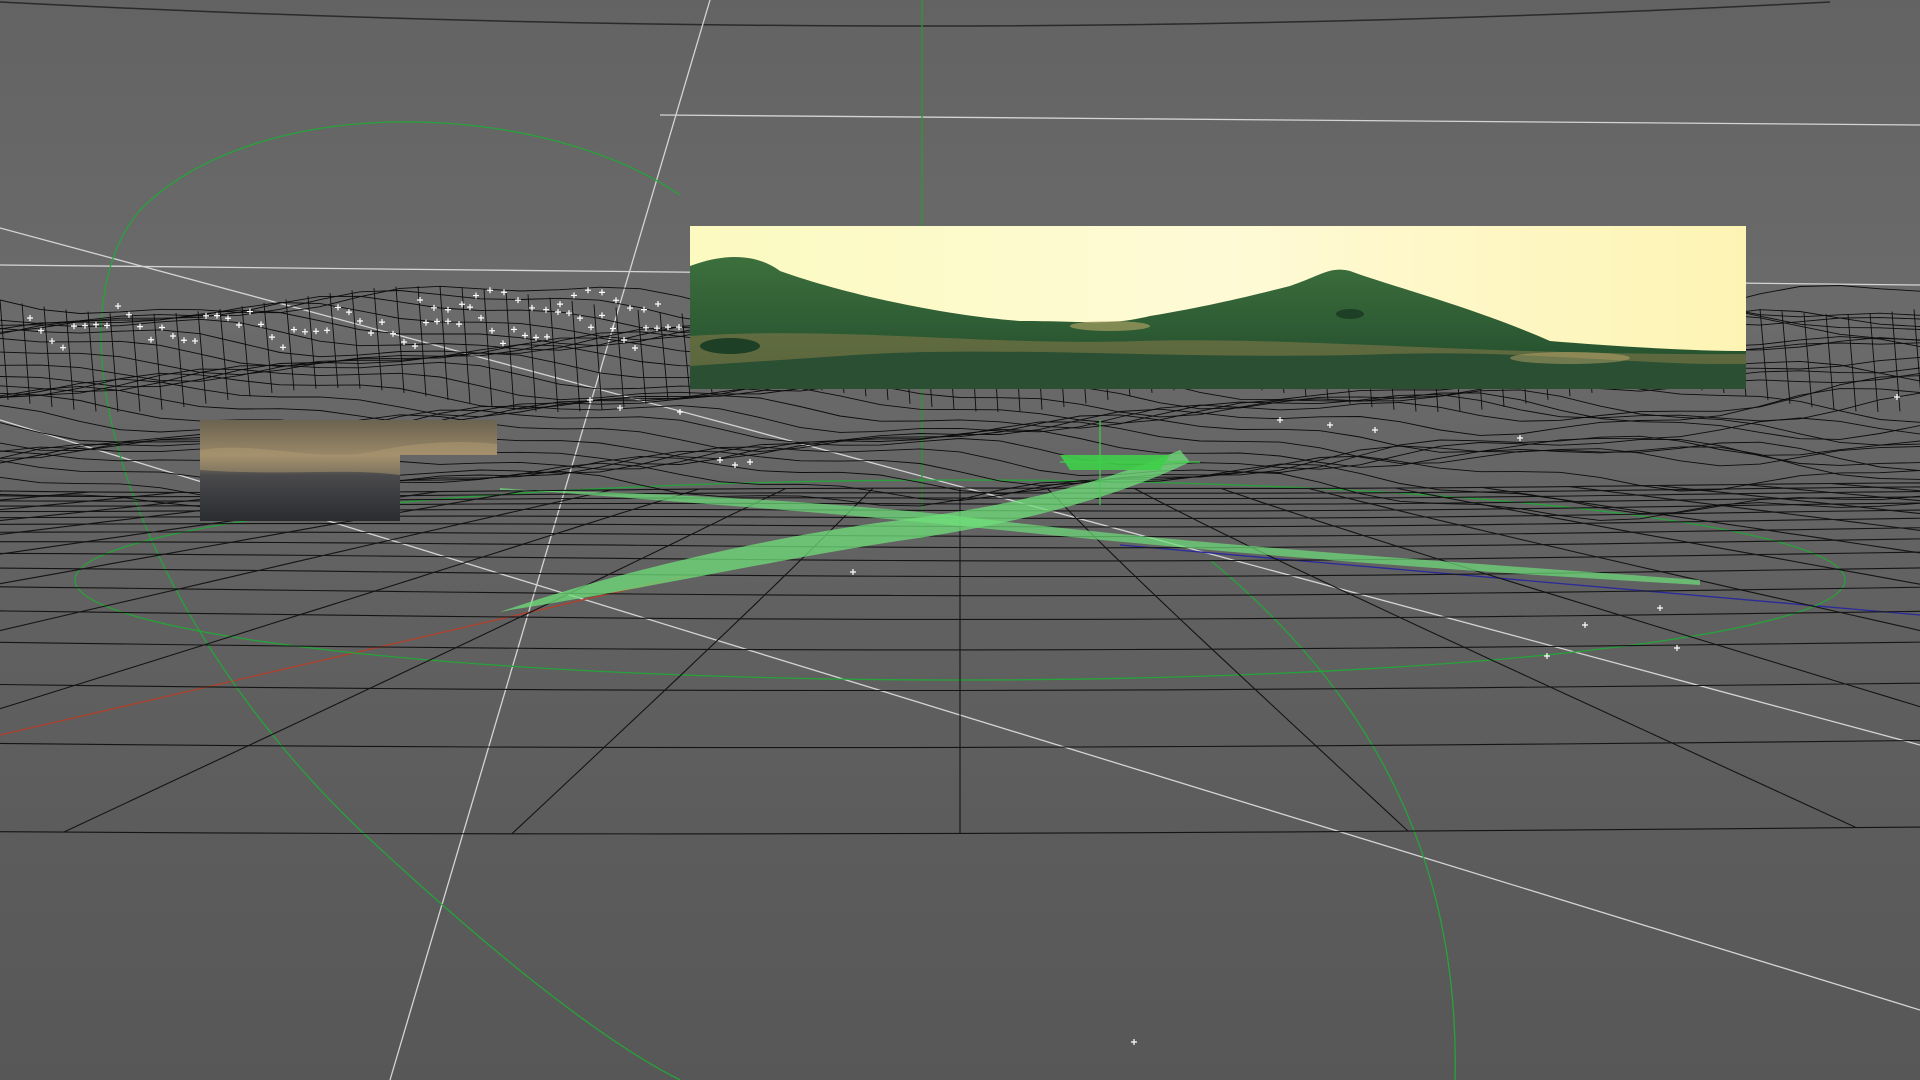  Describe the element at coordinates (1519, 580) in the screenshot. I see `z-axis-line` at that location.